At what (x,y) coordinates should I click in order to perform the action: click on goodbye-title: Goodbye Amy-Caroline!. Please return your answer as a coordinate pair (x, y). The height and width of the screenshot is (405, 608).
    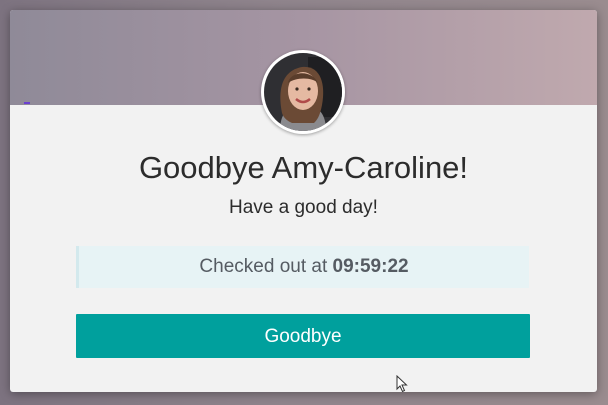
    Looking at the image, I should click on (303, 167).